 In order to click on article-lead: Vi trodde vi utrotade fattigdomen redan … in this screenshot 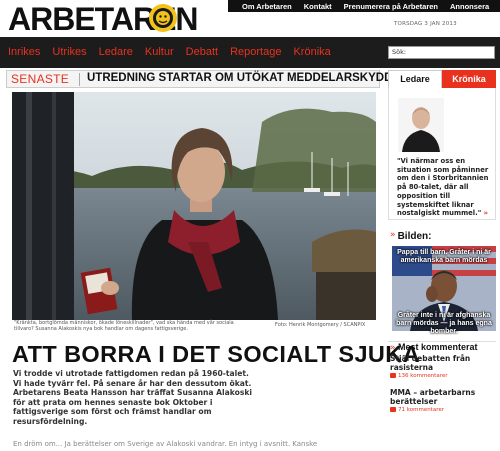, I will do `click(132, 397)`.